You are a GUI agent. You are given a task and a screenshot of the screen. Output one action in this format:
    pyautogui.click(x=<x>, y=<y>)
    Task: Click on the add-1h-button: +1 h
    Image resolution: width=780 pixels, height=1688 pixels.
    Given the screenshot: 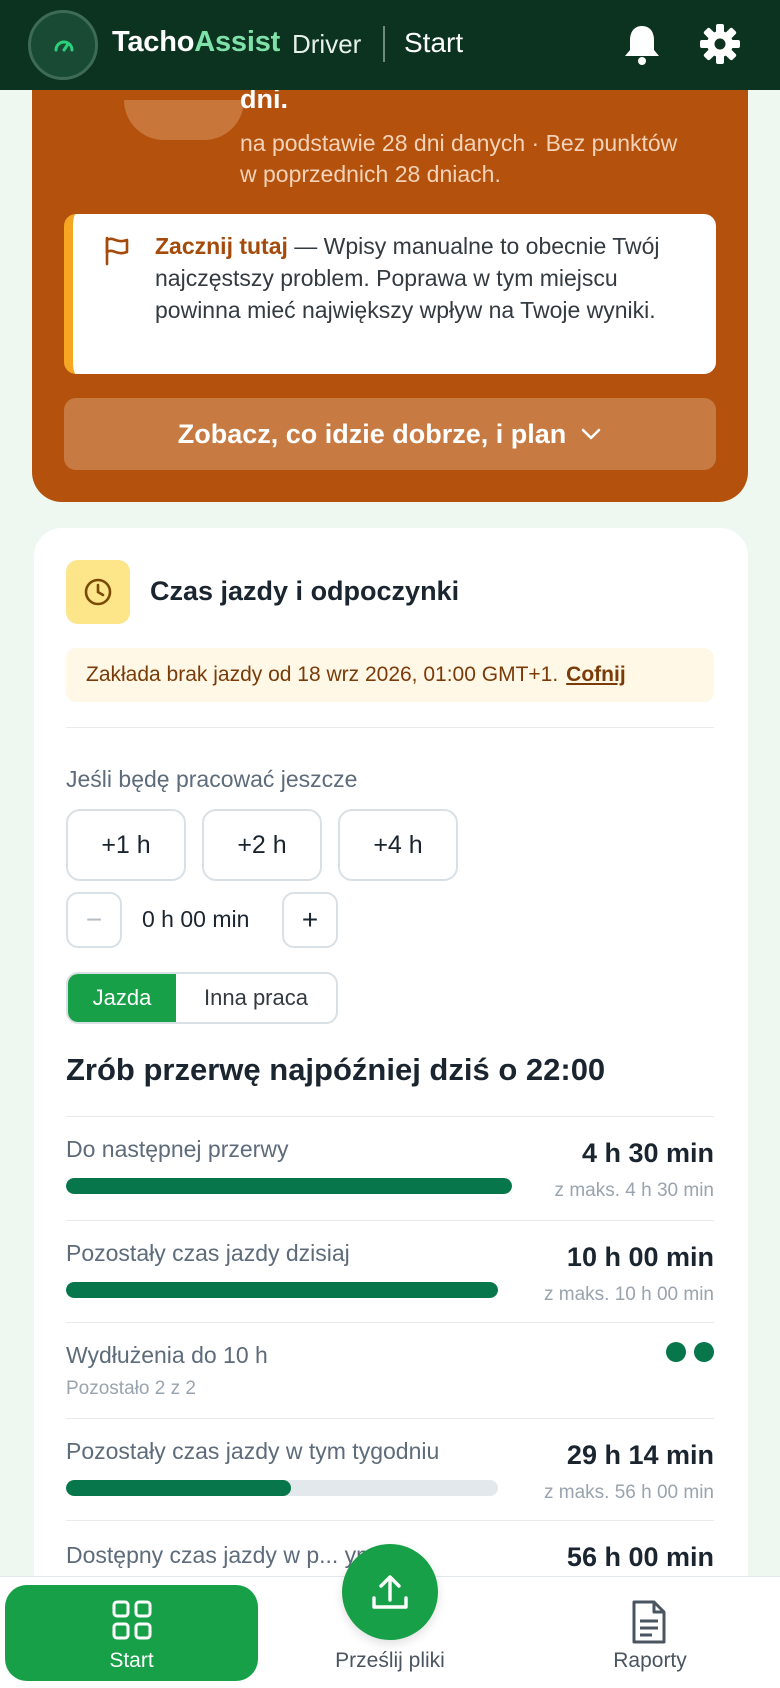 What is the action you would take?
    pyautogui.click(x=126, y=845)
    